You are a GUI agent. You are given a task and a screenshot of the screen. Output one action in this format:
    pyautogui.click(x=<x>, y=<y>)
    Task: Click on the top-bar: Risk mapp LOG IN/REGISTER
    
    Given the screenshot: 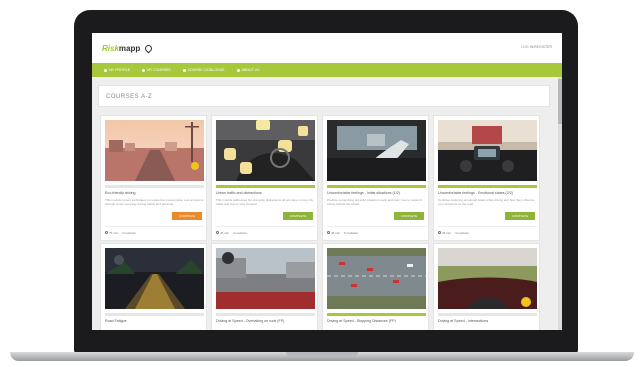 What is the action you would take?
    pyautogui.click(x=327, y=48)
    